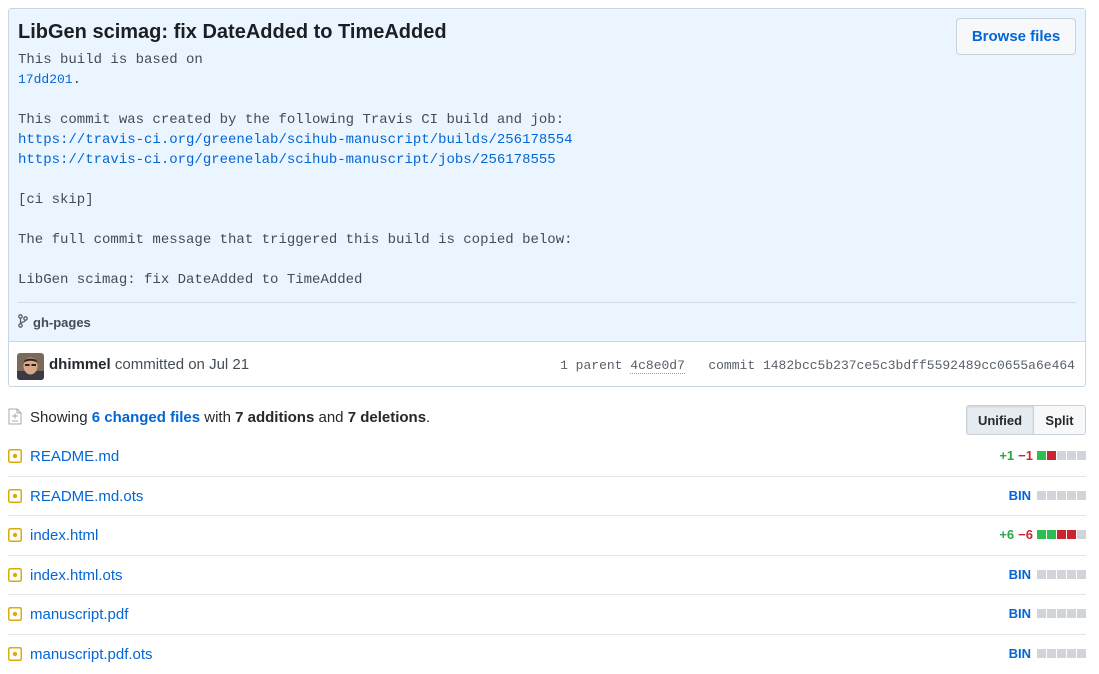  Describe the element at coordinates (30, 366) in the screenshot. I see `avatar` at that location.